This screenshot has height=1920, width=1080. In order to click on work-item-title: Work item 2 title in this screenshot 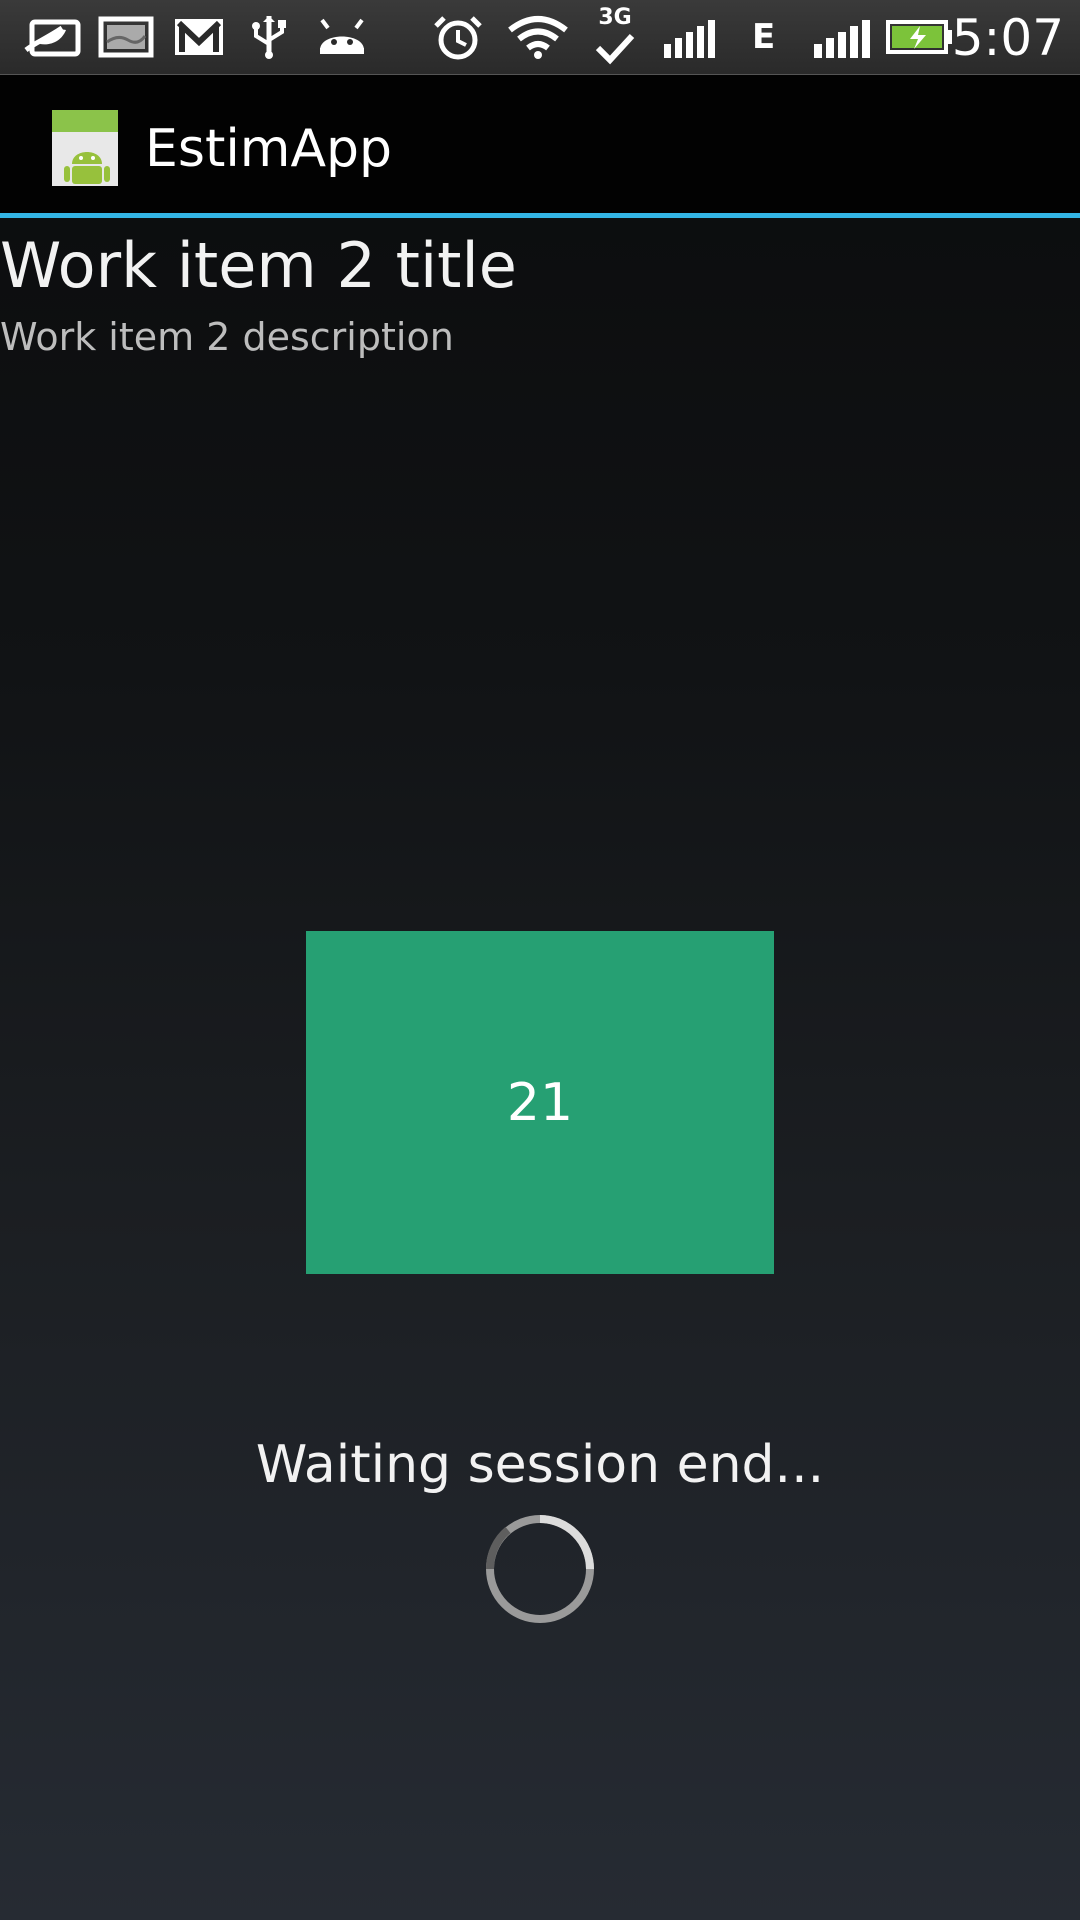, I will do `click(258, 265)`.